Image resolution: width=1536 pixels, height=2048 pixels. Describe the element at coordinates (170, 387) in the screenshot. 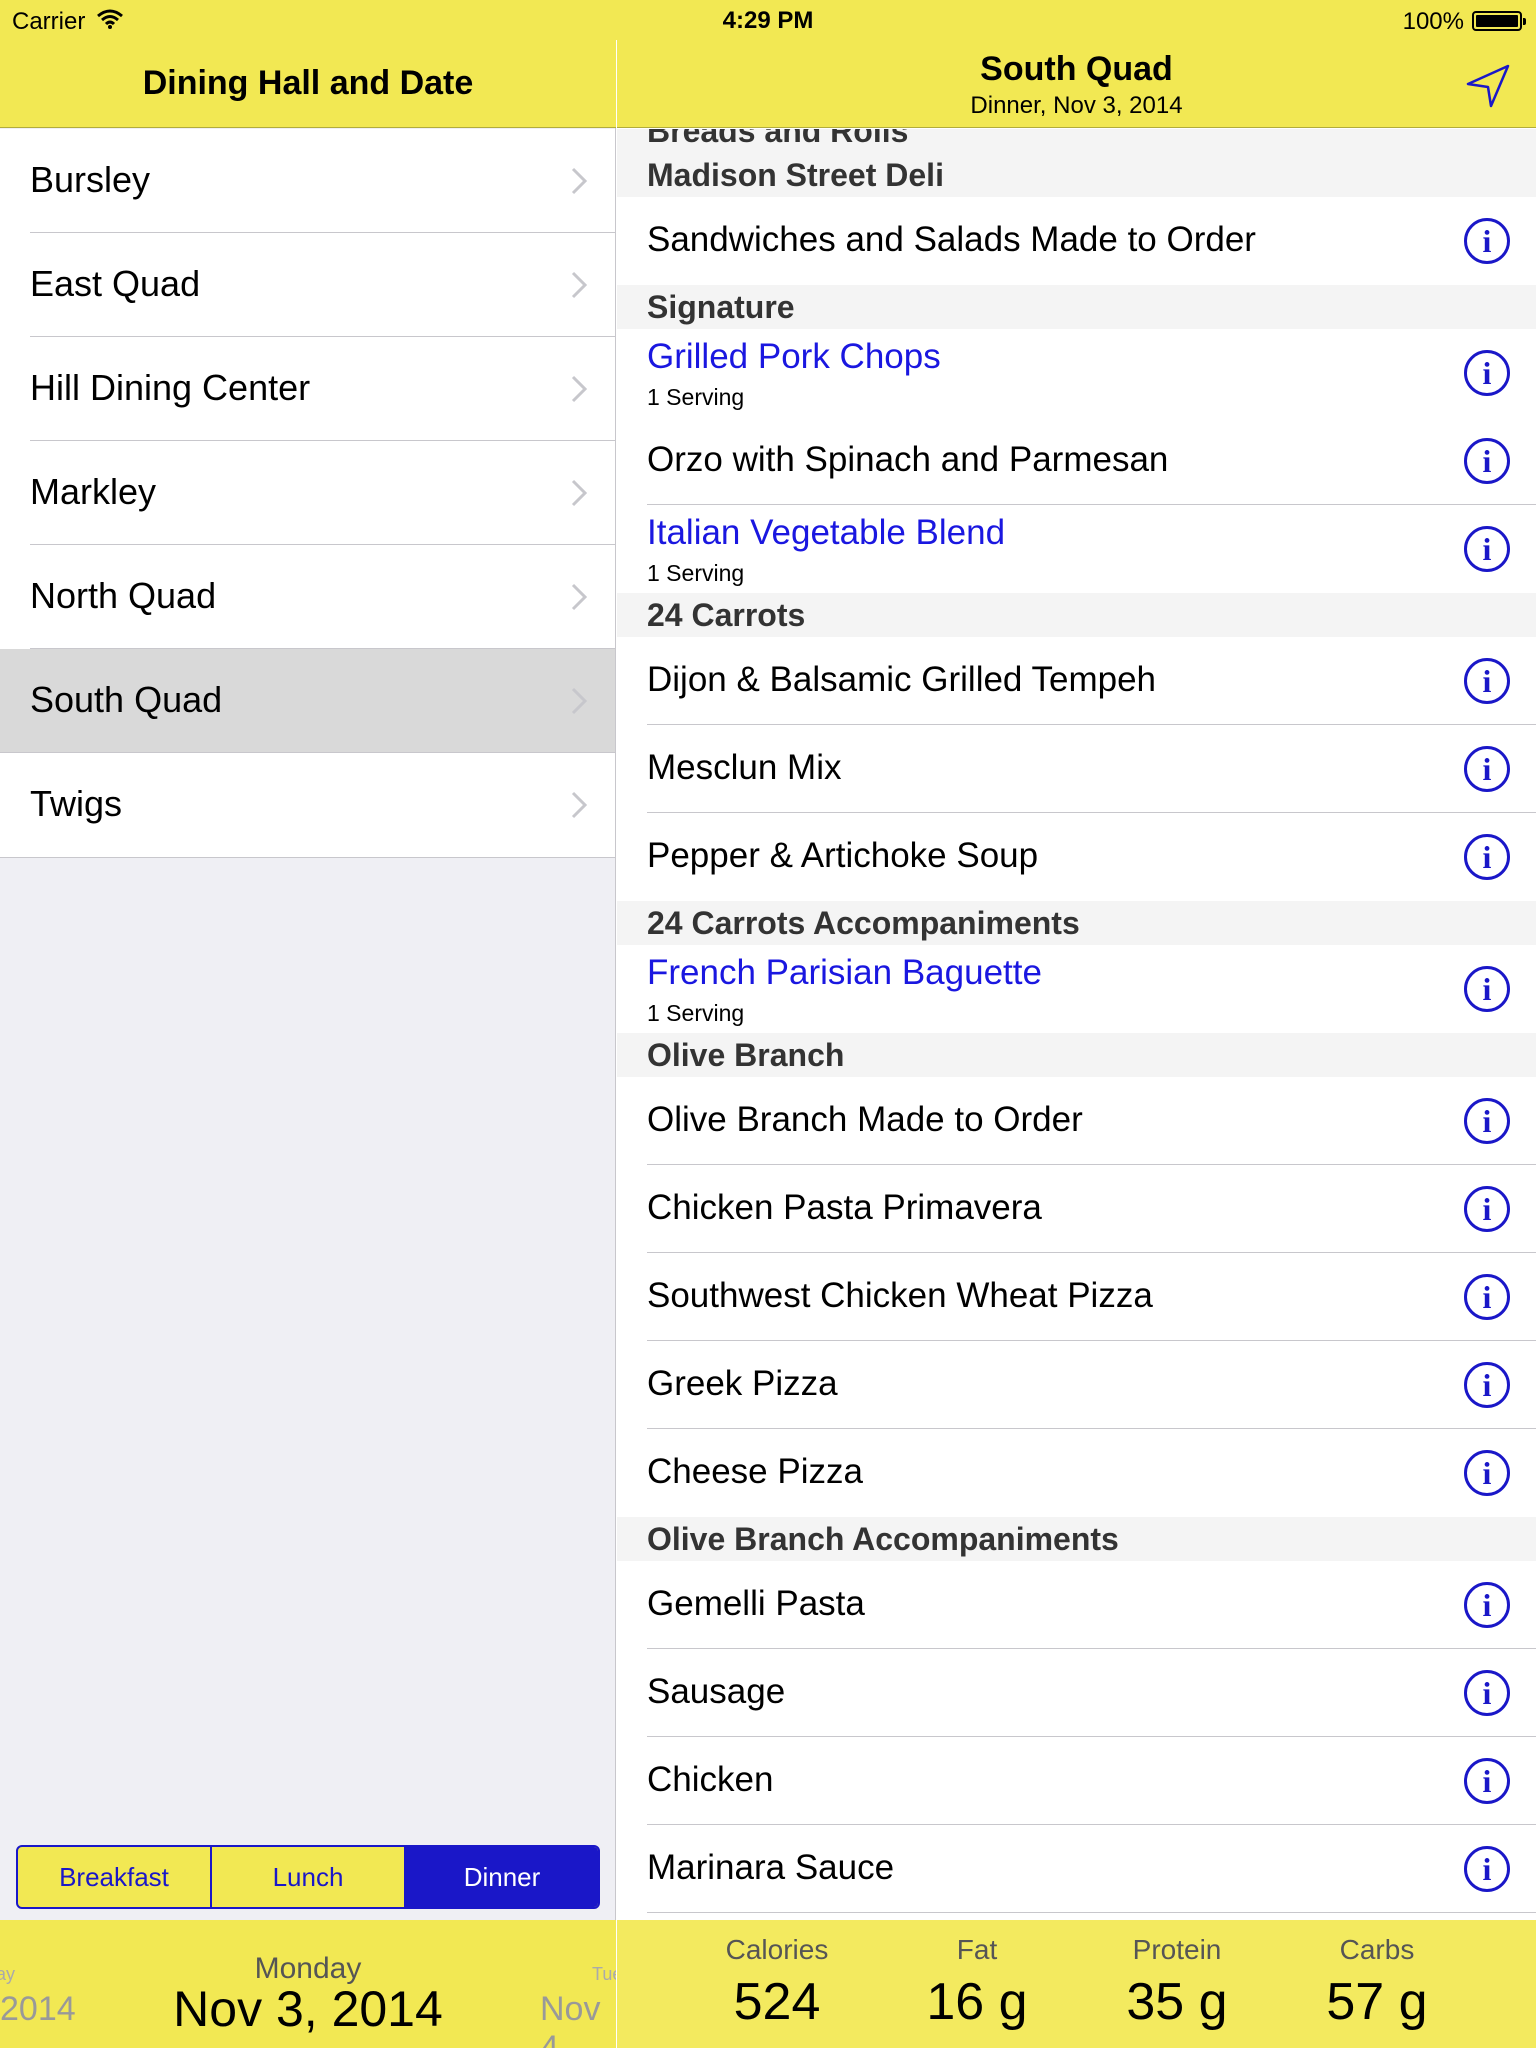

I see `hall-label: Hill Dining Center` at that location.